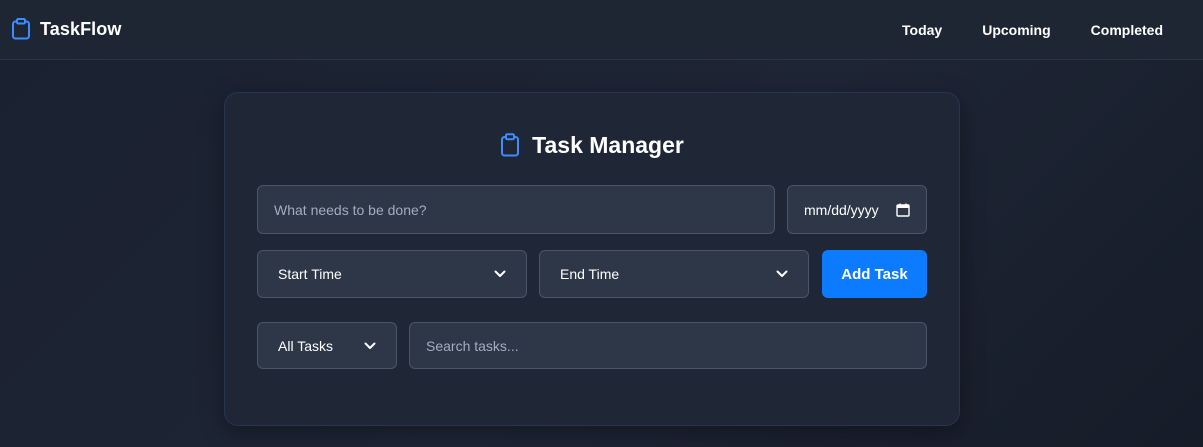 The image size is (1203, 447). Describe the element at coordinates (903, 210) in the screenshot. I see `calendar-icon` at that location.